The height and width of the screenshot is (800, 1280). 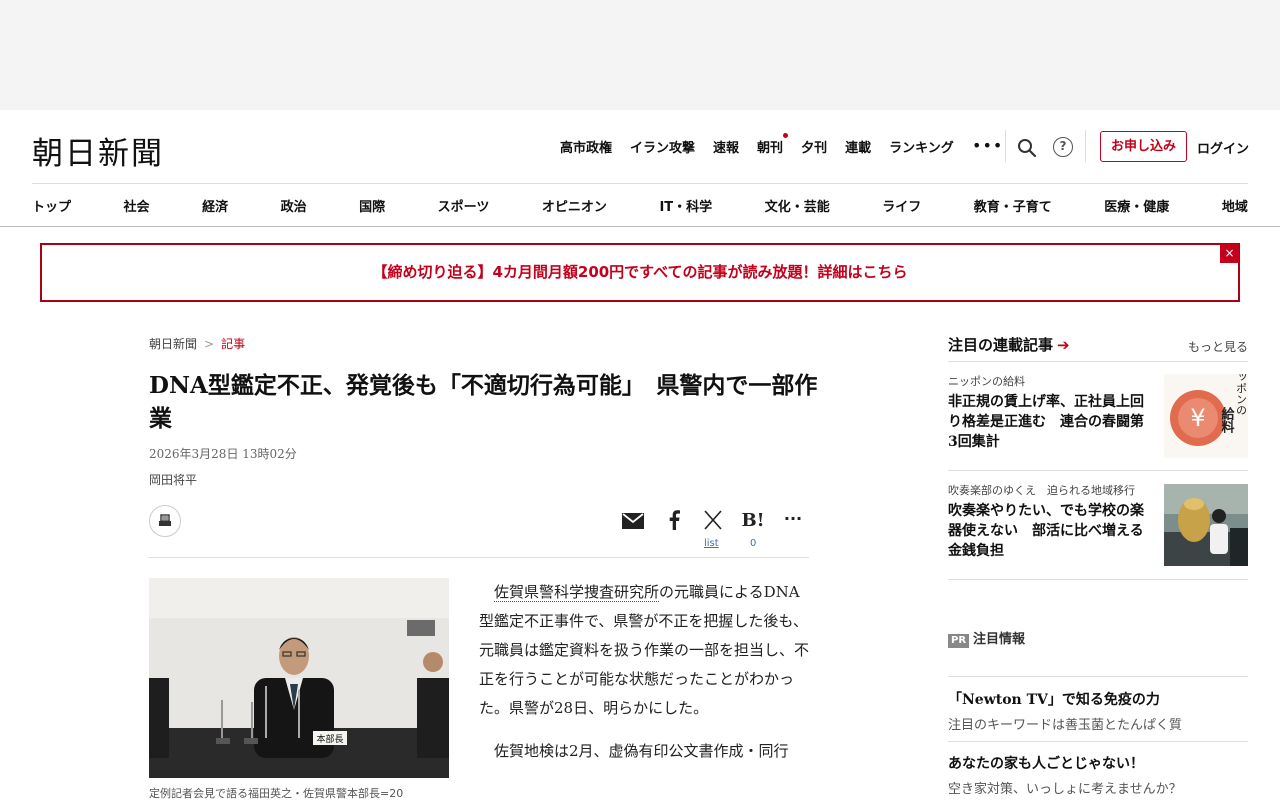 I want to click on sidebar-more-link: もっと見る, so click(x=1218, y=346).